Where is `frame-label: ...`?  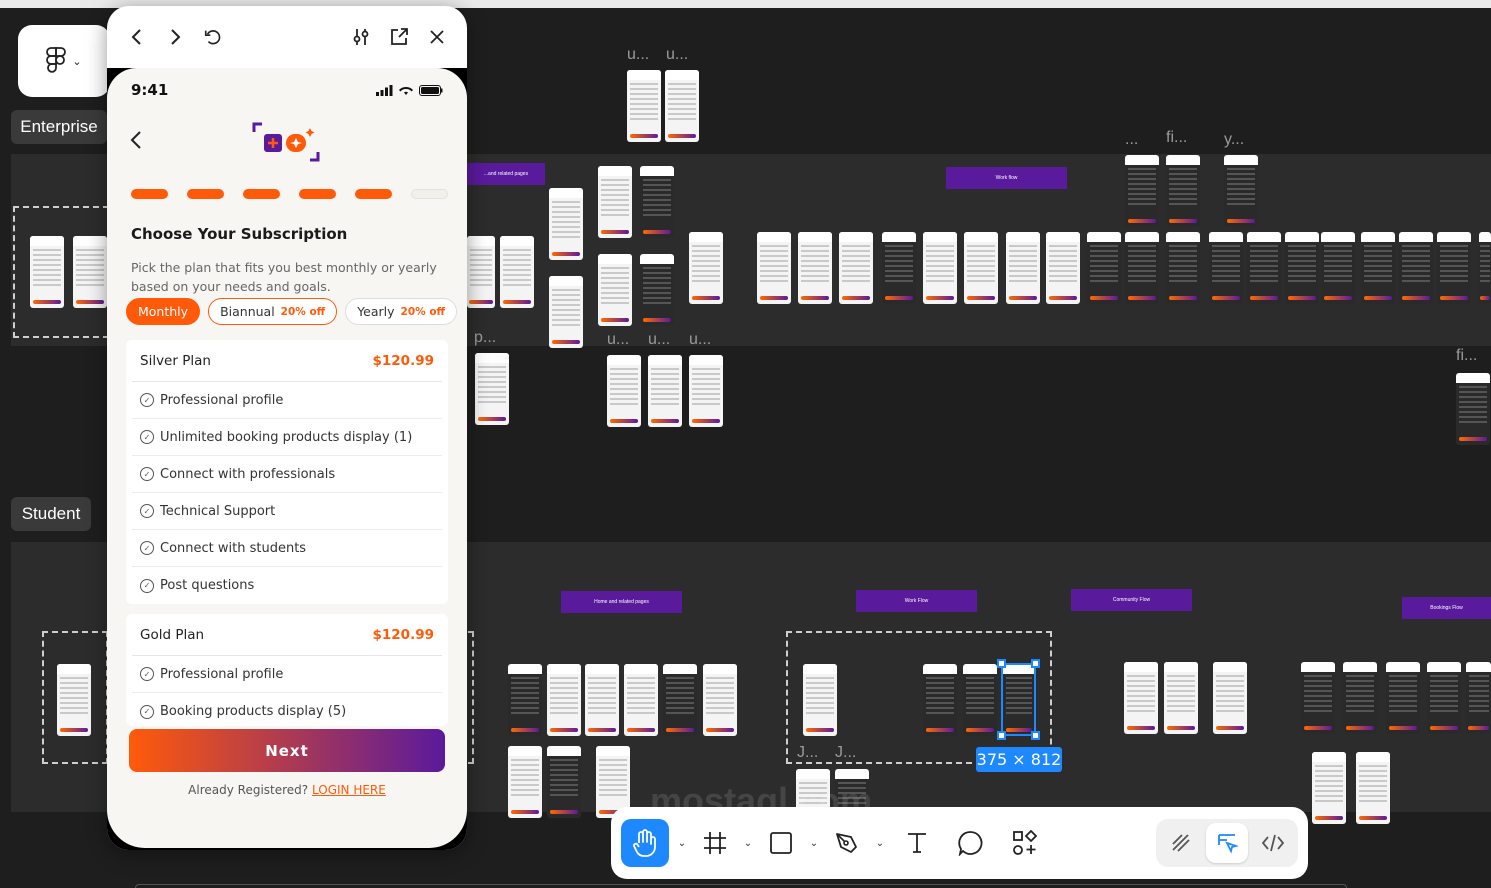
frame-label: ... is located at coordinates (1131, 140).